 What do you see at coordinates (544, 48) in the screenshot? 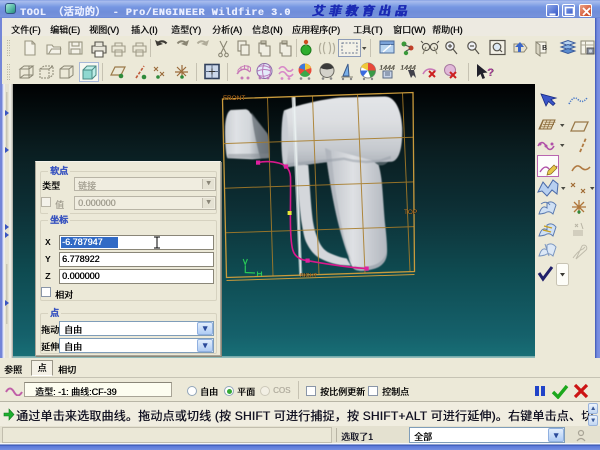
I see `svg-text: B` at bounding box center [544, 48].